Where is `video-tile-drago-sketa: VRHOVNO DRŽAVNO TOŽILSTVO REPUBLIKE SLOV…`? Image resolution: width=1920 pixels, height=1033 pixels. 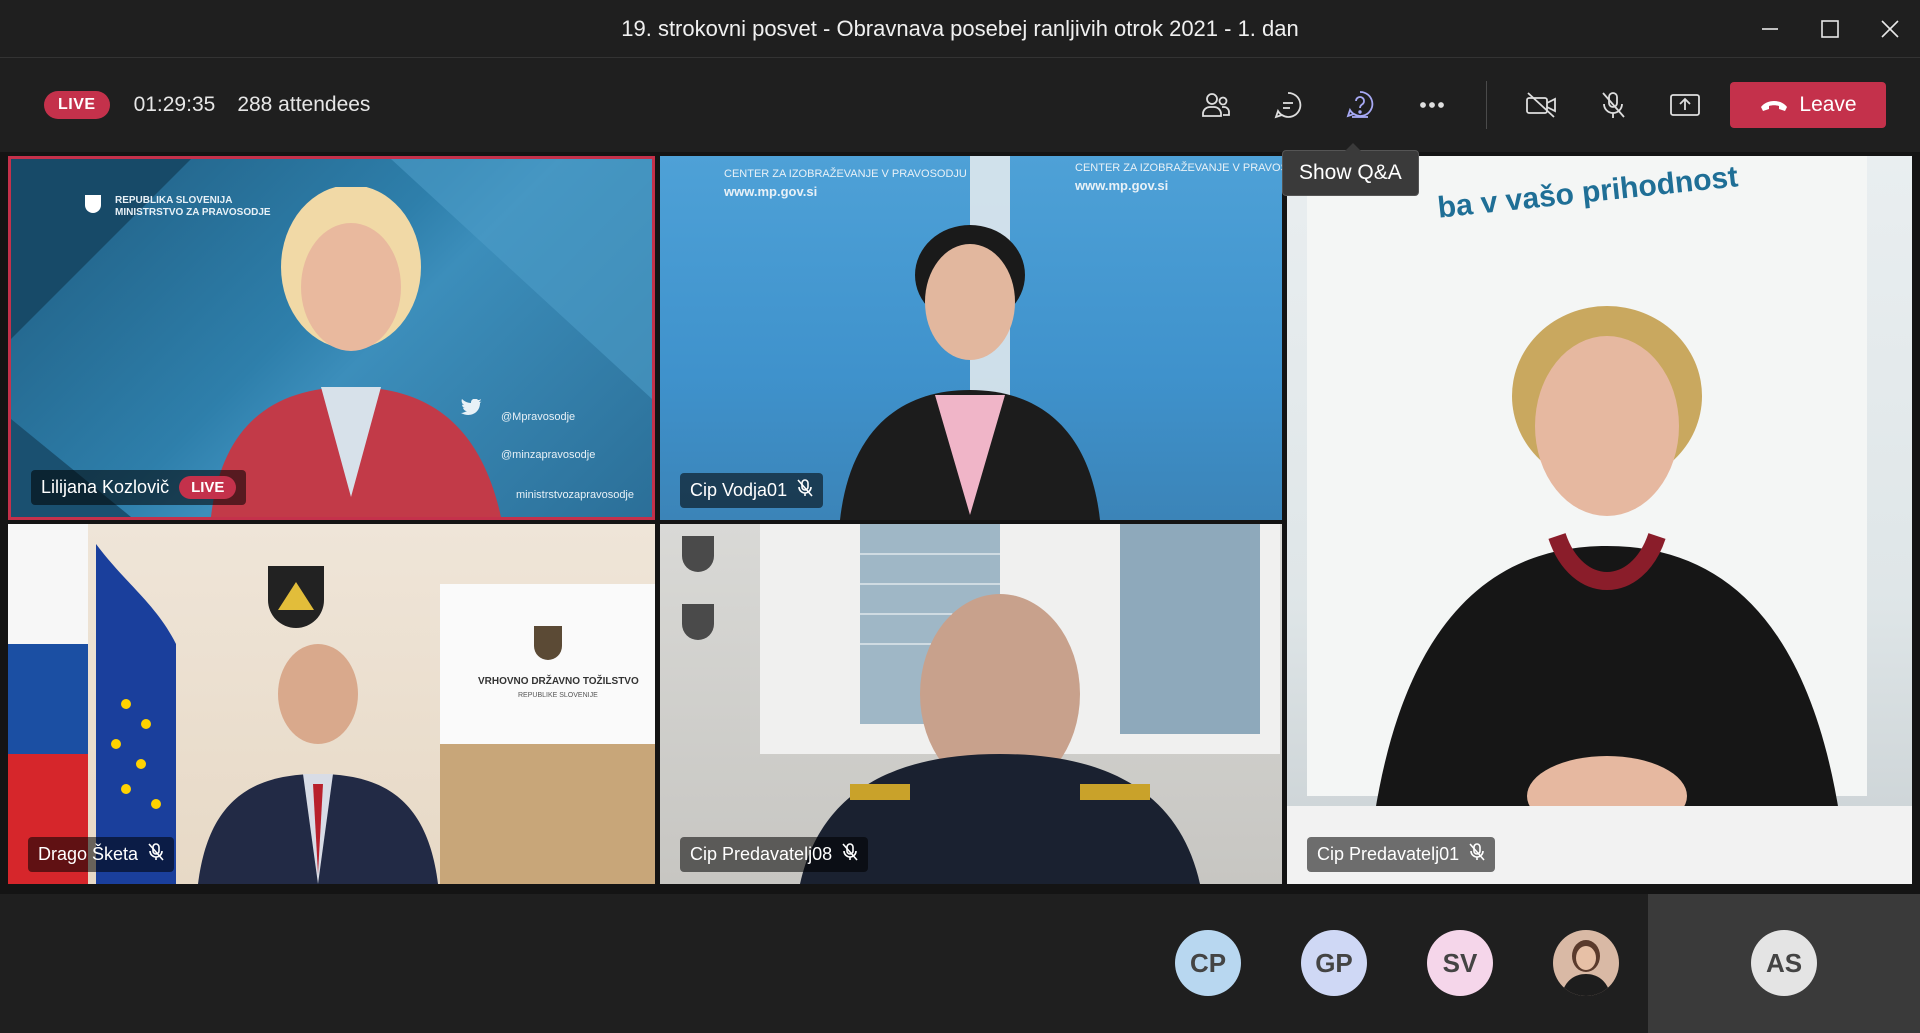
video-tile-drago-sketa: VRHOVNO DRŽAVNO TOŽILSTVO REPUBLIKE SLOV… is located at coordinates (331, 704).